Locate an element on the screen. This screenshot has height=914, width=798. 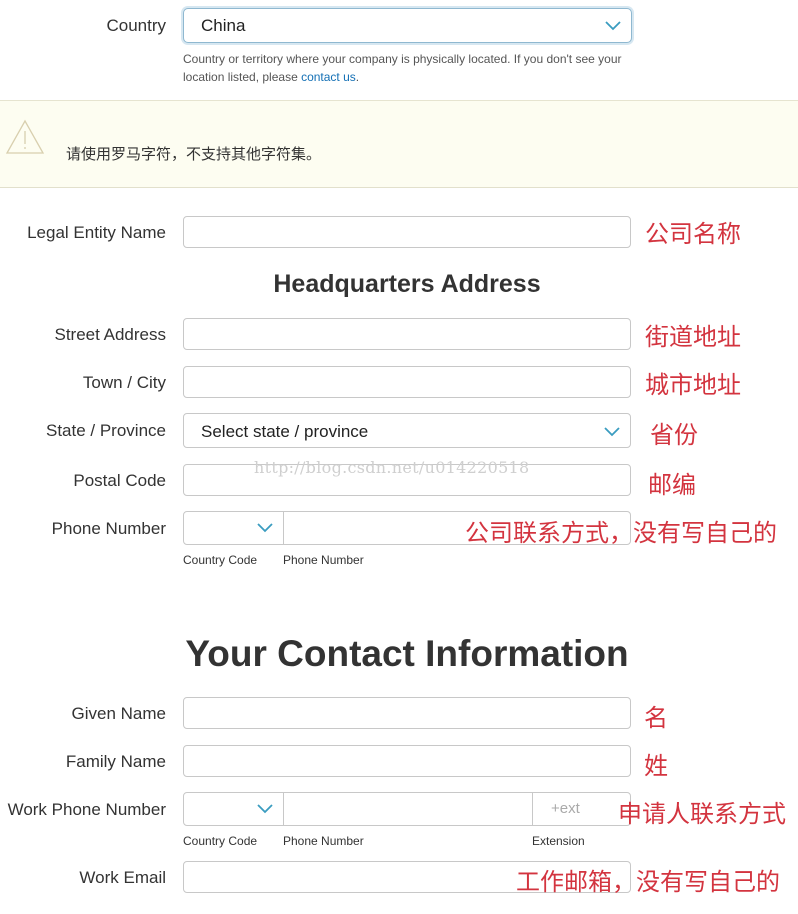
country-select: China is located at coordinates (407, 25).